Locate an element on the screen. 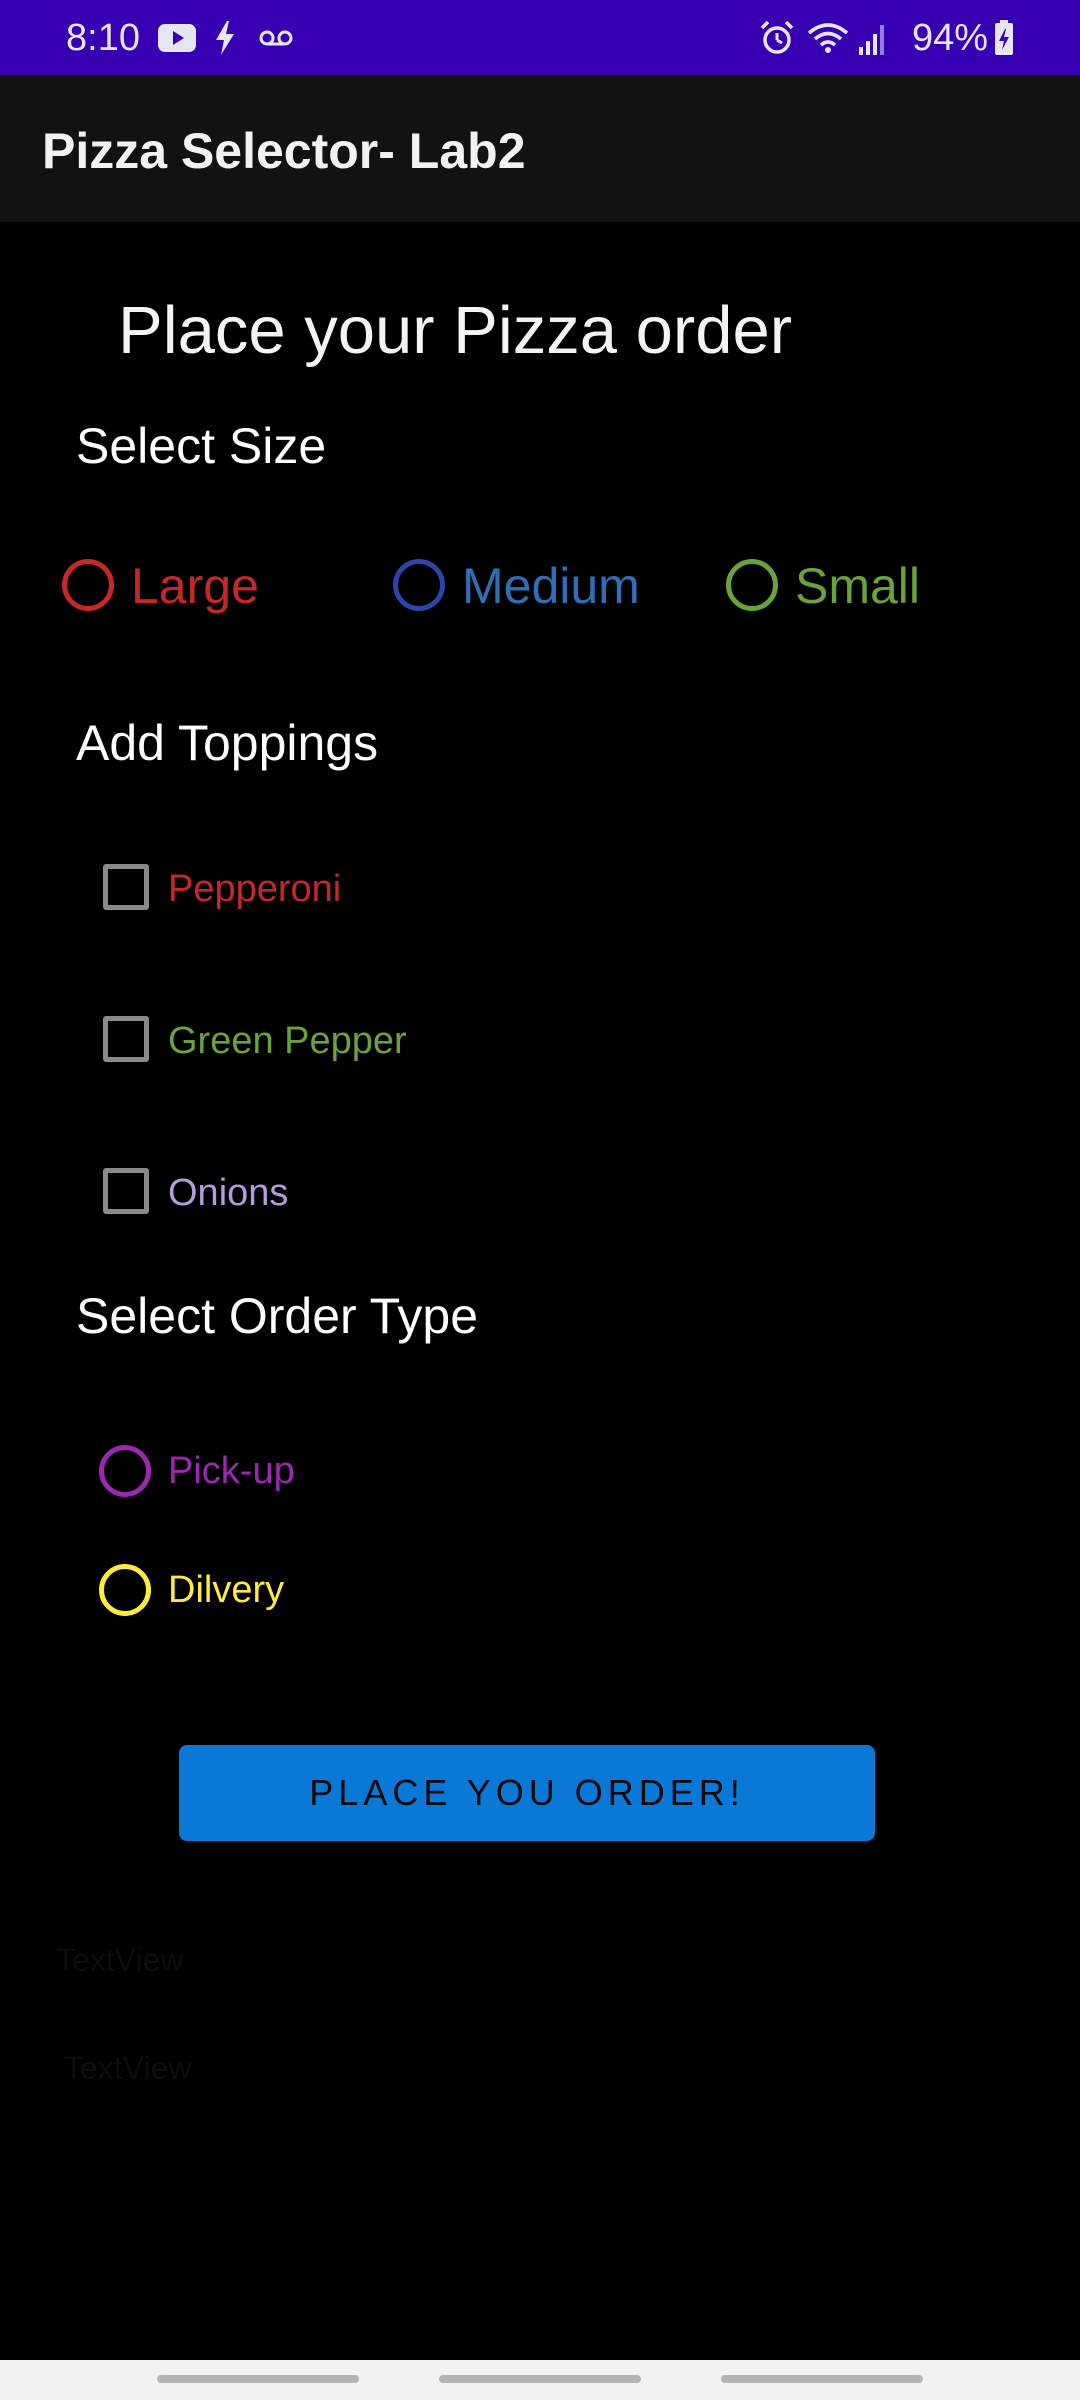 Image resolution: width=1080 pixels, height=2400 pixels. topping-label-onions: Onions is located at coordinates (228, 1193).